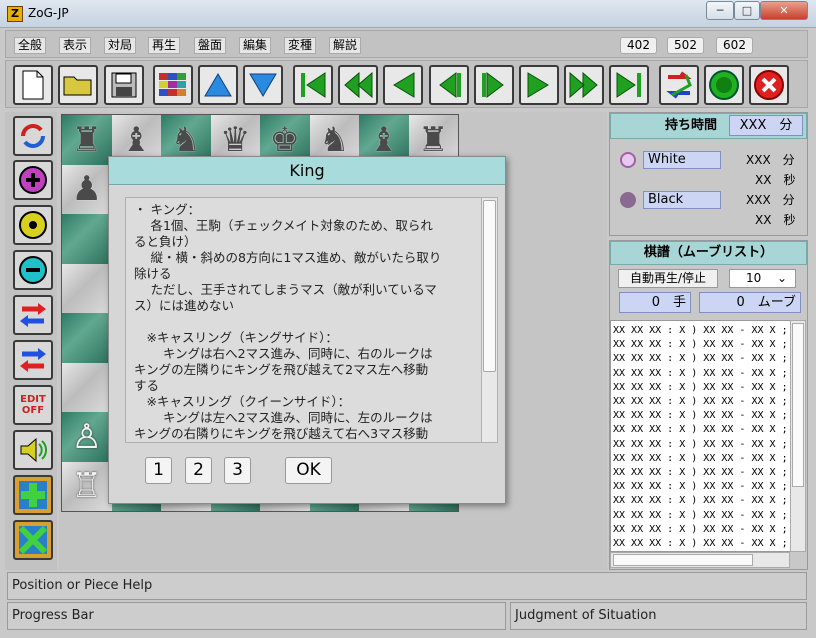 The image size is (816, 638). I want to click on movelist-vscroll, so click(798, 436).